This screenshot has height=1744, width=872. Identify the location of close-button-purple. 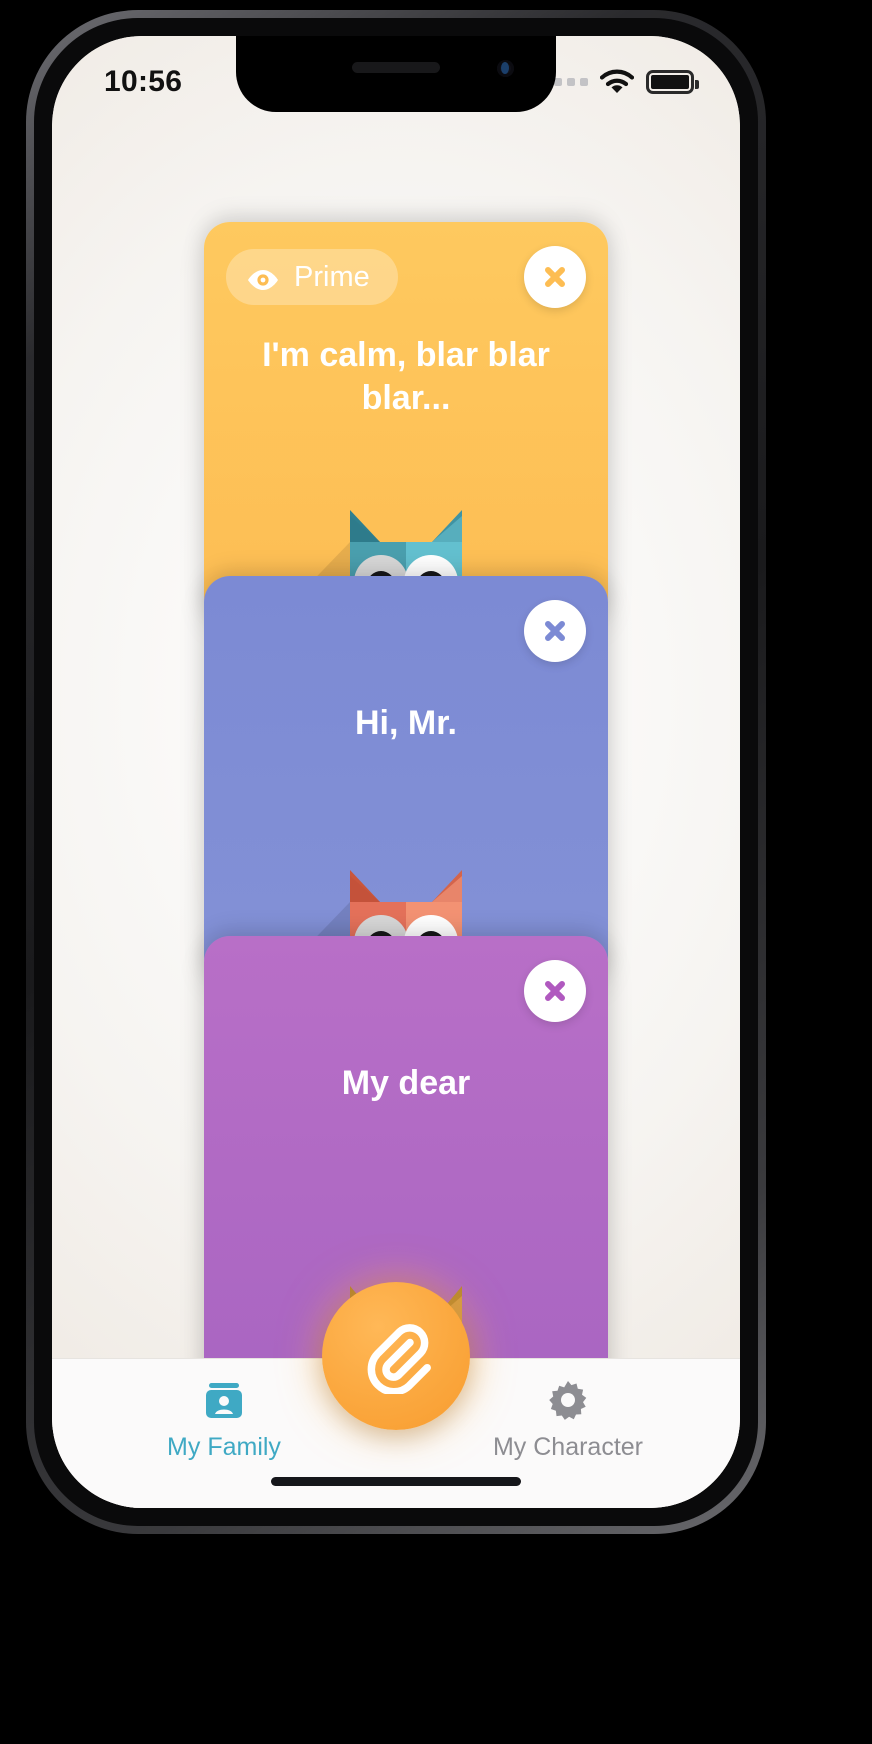
(555, 991).